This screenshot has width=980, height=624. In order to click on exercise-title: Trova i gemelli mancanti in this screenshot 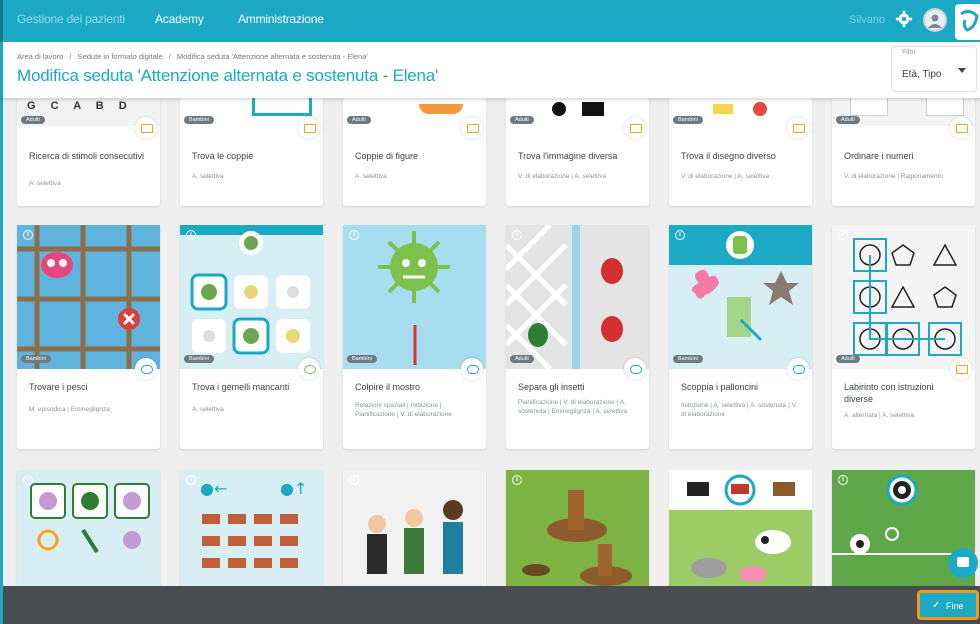, I will do `click(241, 387)`.